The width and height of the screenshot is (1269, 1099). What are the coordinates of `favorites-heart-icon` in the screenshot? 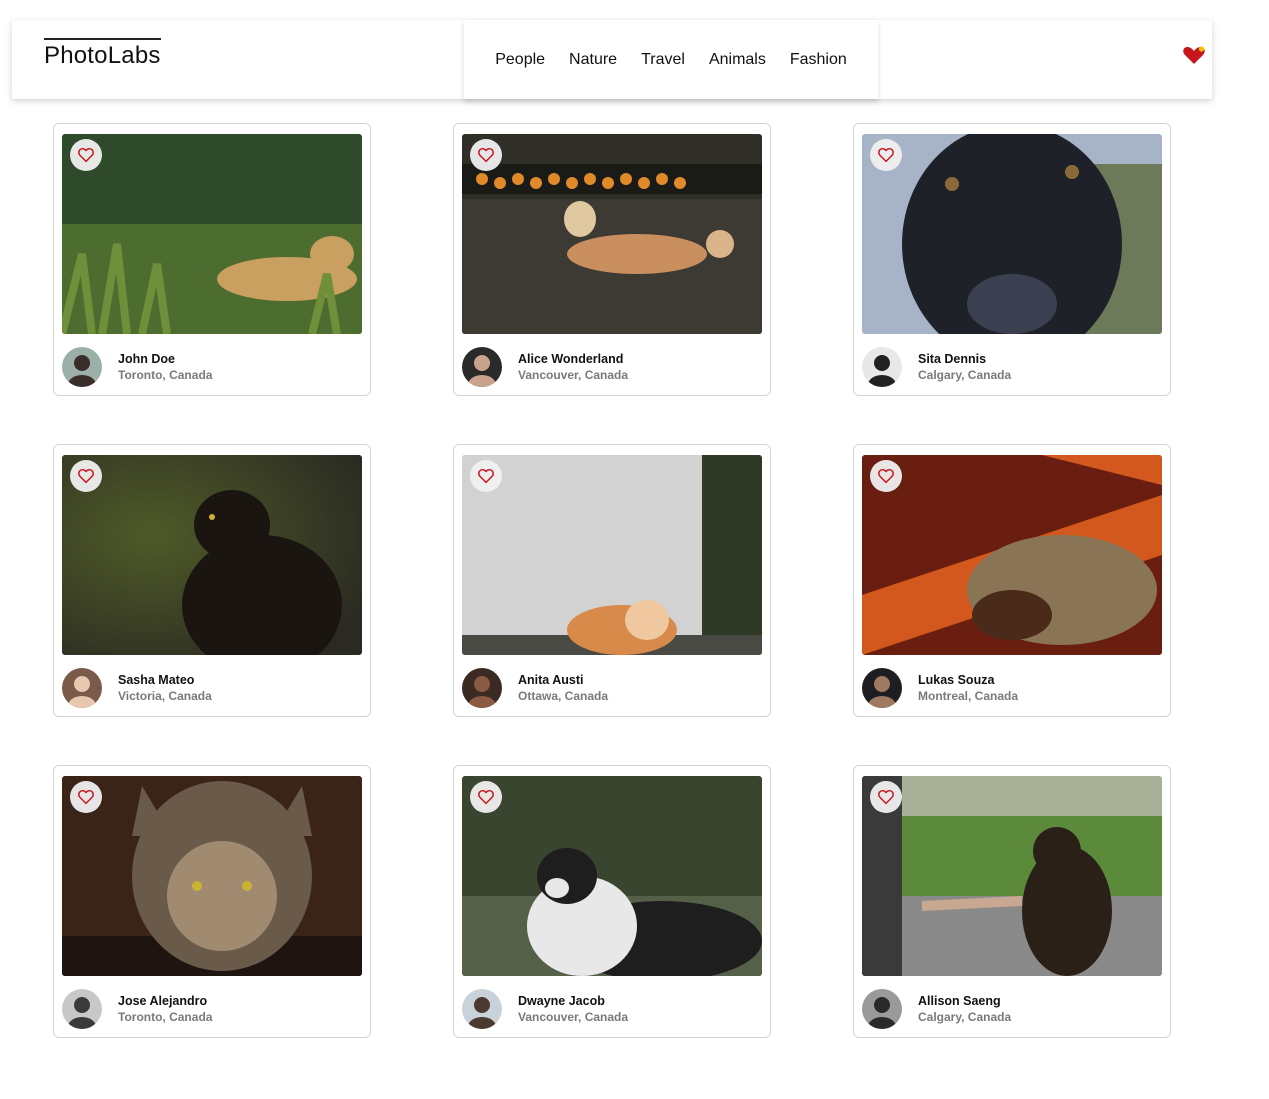 It's located at (1194, 55).